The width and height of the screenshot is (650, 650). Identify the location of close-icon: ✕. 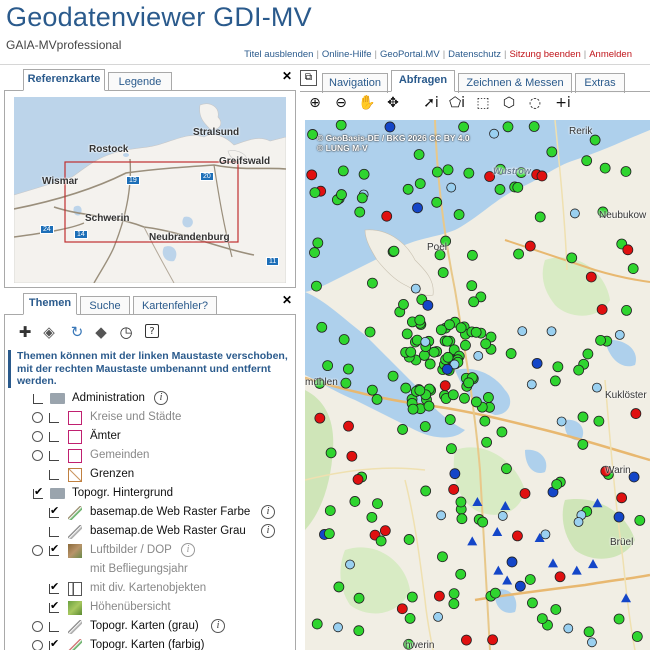
(287, 76).